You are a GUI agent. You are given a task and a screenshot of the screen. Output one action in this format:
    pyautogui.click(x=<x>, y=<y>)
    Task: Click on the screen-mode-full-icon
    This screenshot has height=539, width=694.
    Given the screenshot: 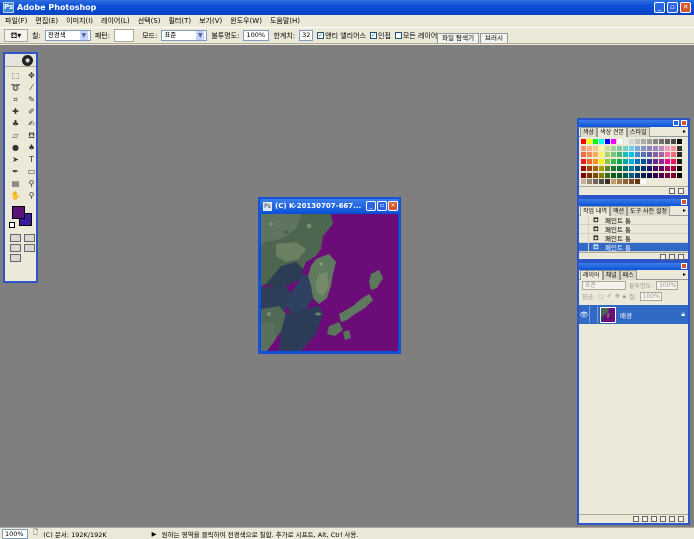 What is the action you would take?
    pyautogui.click(x=29, y=248)
    